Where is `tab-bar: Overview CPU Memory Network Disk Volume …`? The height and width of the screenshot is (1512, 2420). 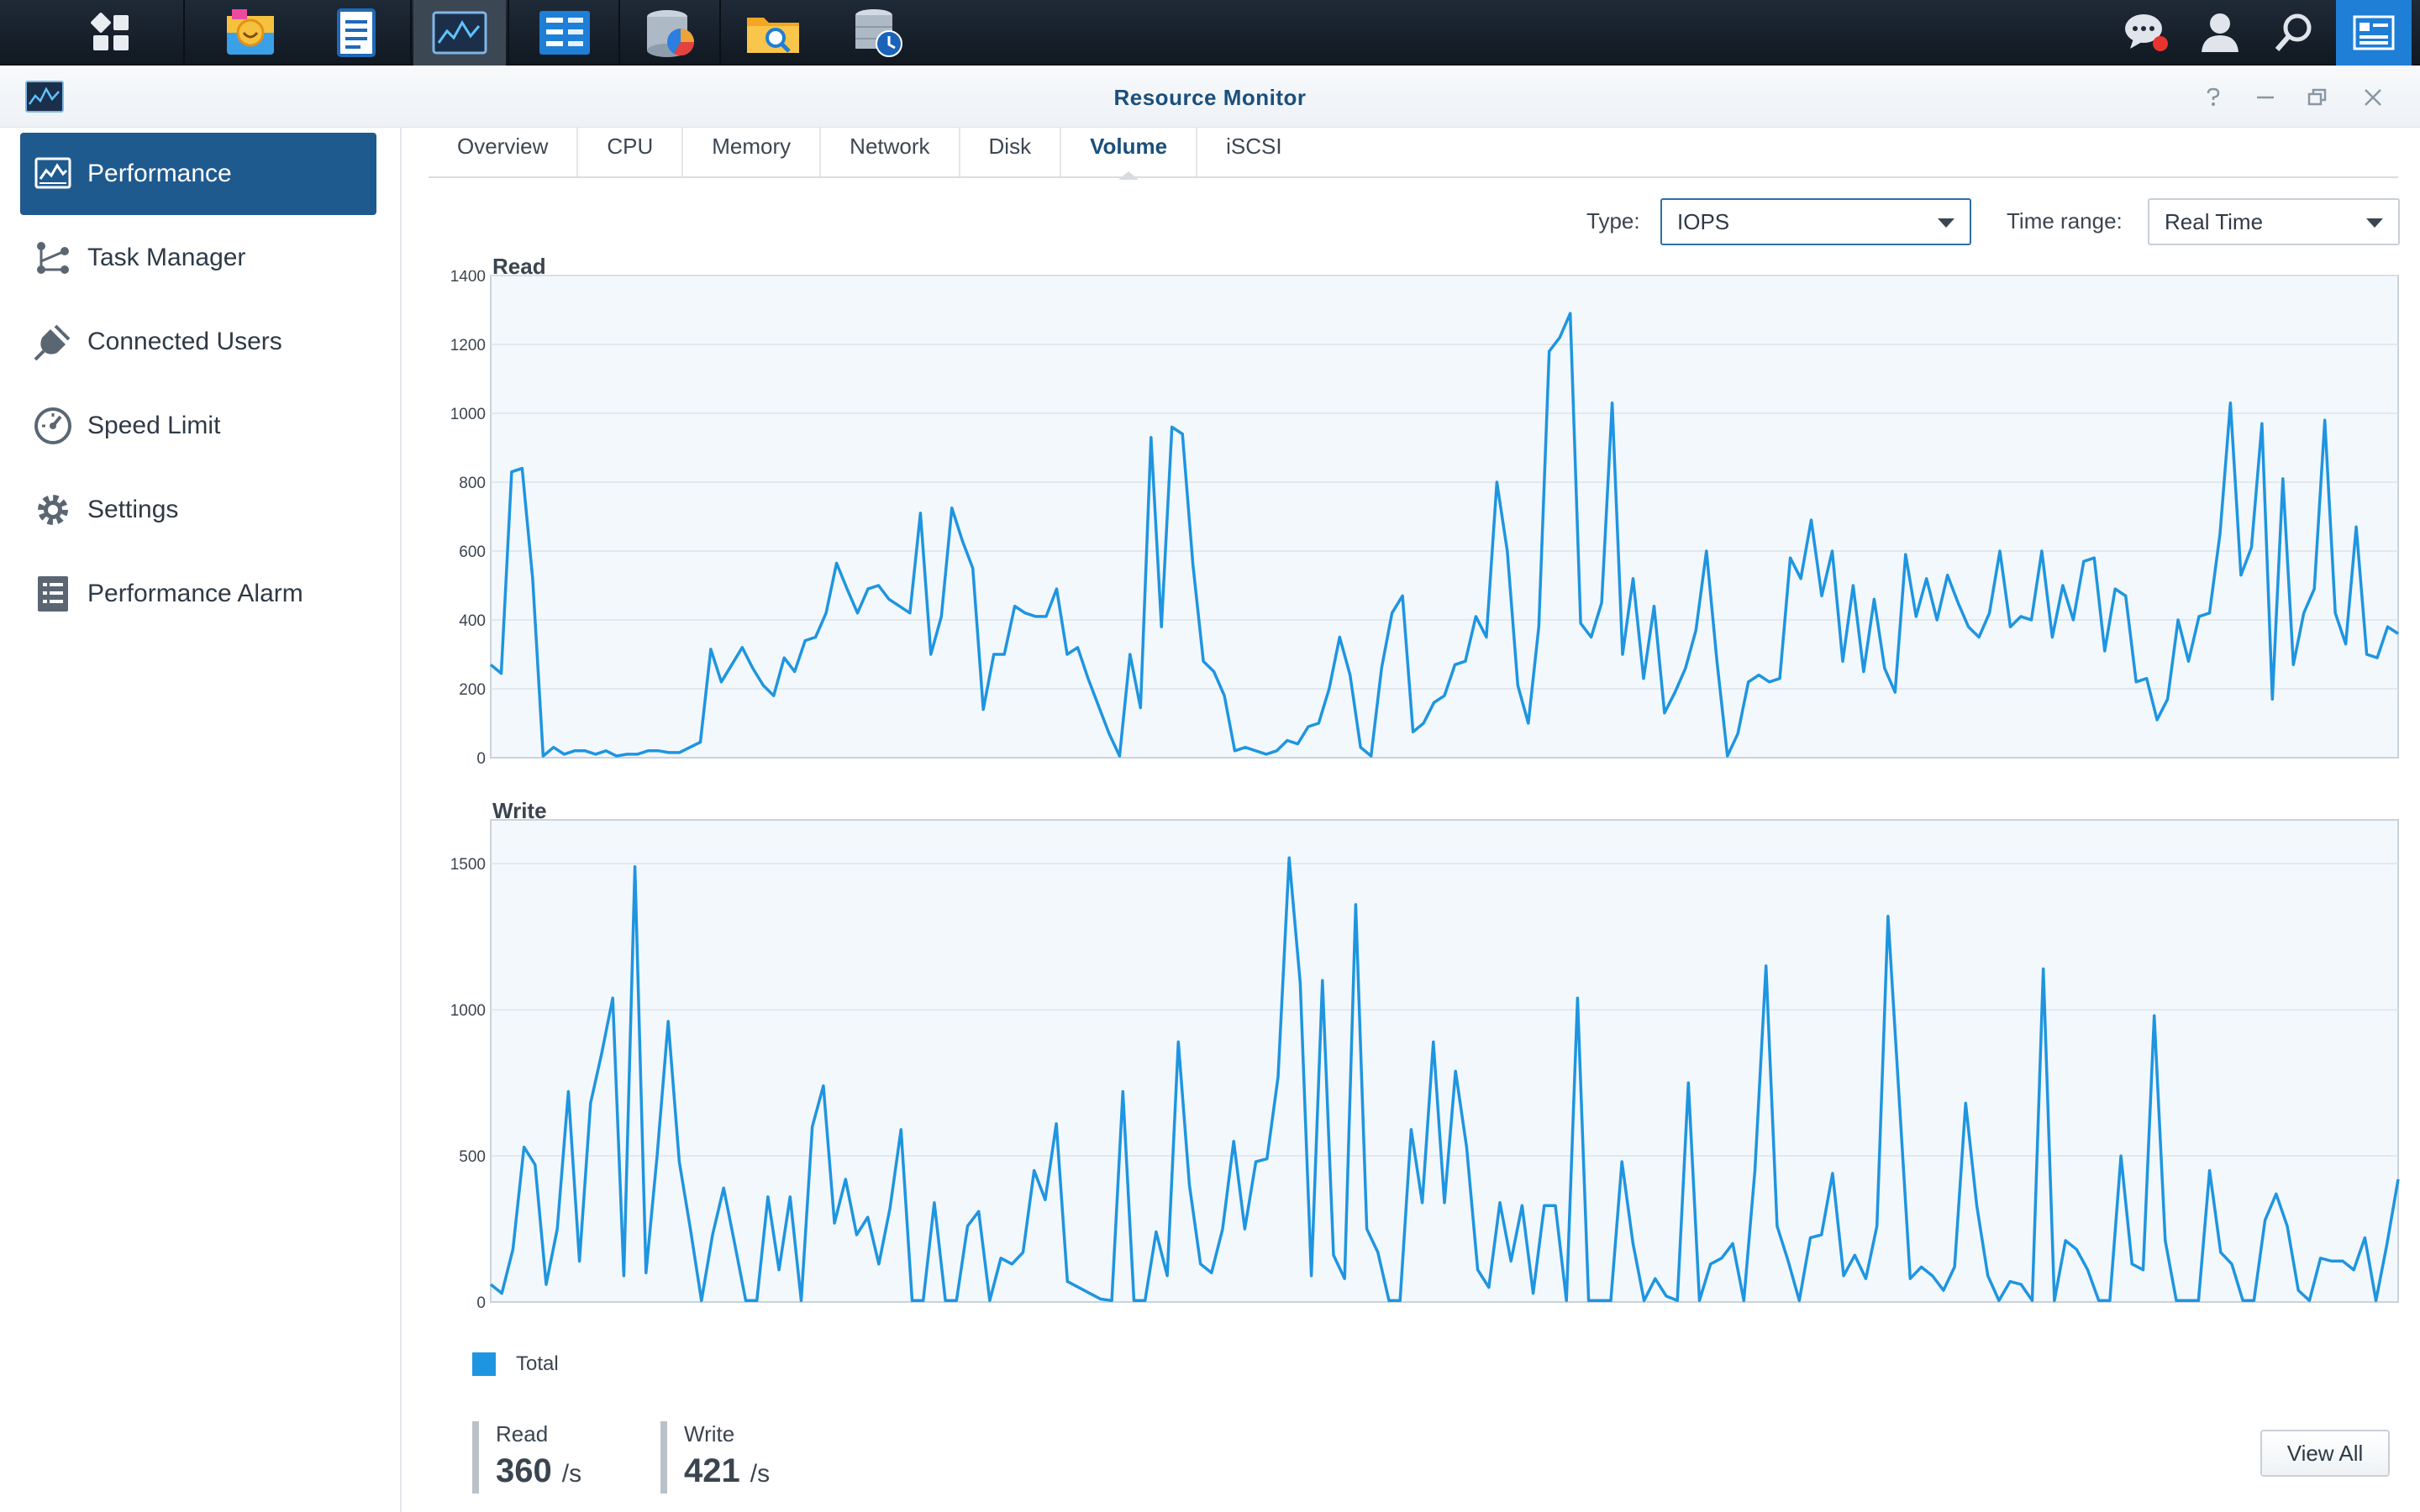 tab-bar: Overview CPU Memory Network Disk Volume … is located at coordinates (870, 154).